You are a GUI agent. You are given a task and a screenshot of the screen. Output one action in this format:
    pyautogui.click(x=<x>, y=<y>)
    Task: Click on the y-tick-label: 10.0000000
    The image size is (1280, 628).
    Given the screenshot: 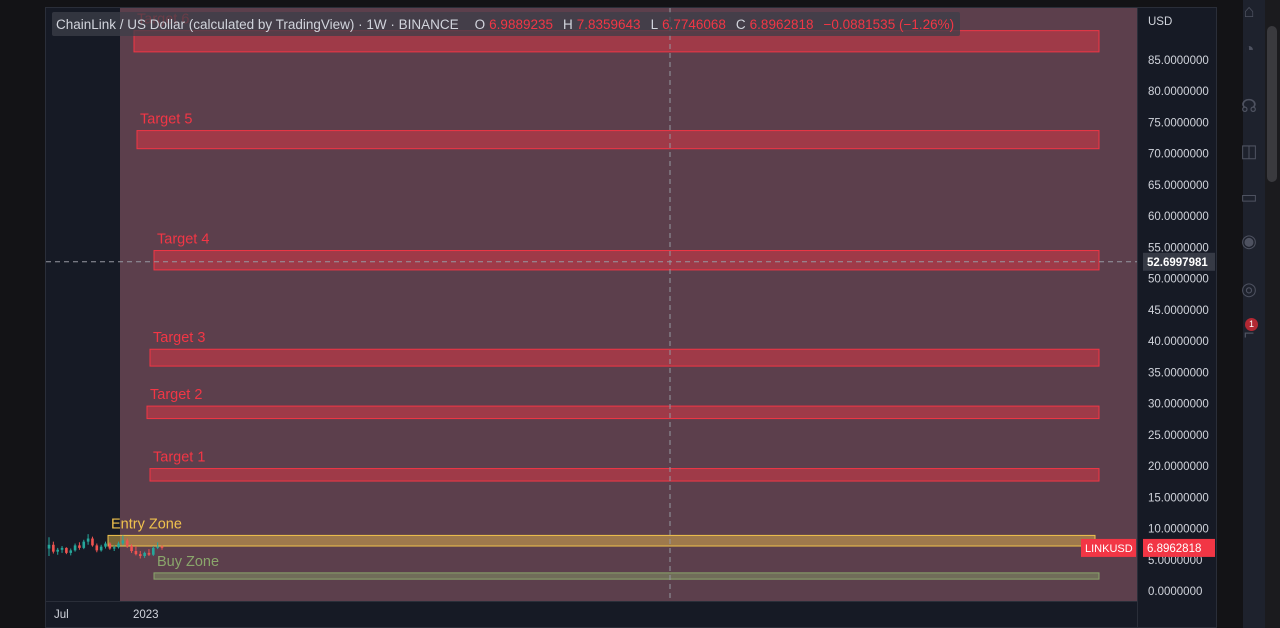 What is the action you would take?
    pyautogui.click(x=1178, y=530)
    